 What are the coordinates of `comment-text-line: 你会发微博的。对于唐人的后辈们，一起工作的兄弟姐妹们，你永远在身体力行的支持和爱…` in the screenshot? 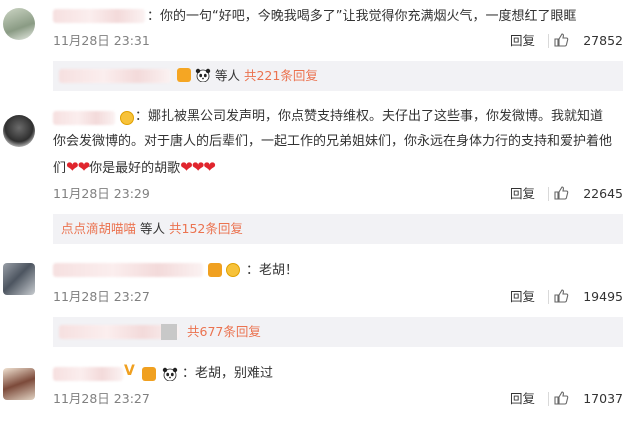 It's located at (333, 141).